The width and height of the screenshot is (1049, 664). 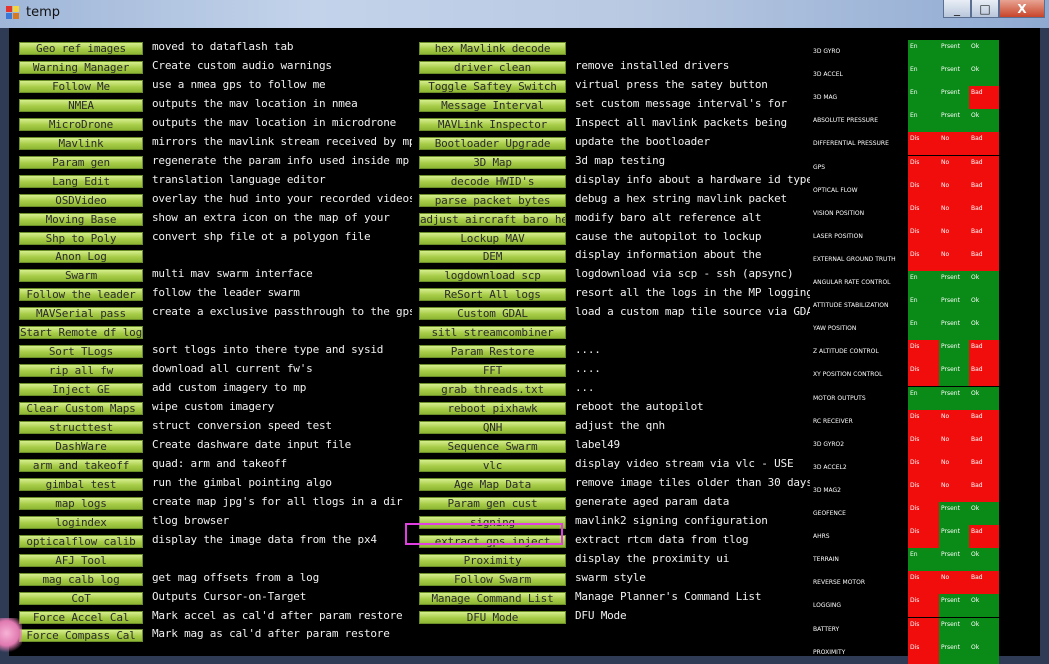 What do you see at coordinates (268, 349) in the screenshot?
I see `tool-description: sort tlogs into there type and sysid` at bounding box center [268, 349].